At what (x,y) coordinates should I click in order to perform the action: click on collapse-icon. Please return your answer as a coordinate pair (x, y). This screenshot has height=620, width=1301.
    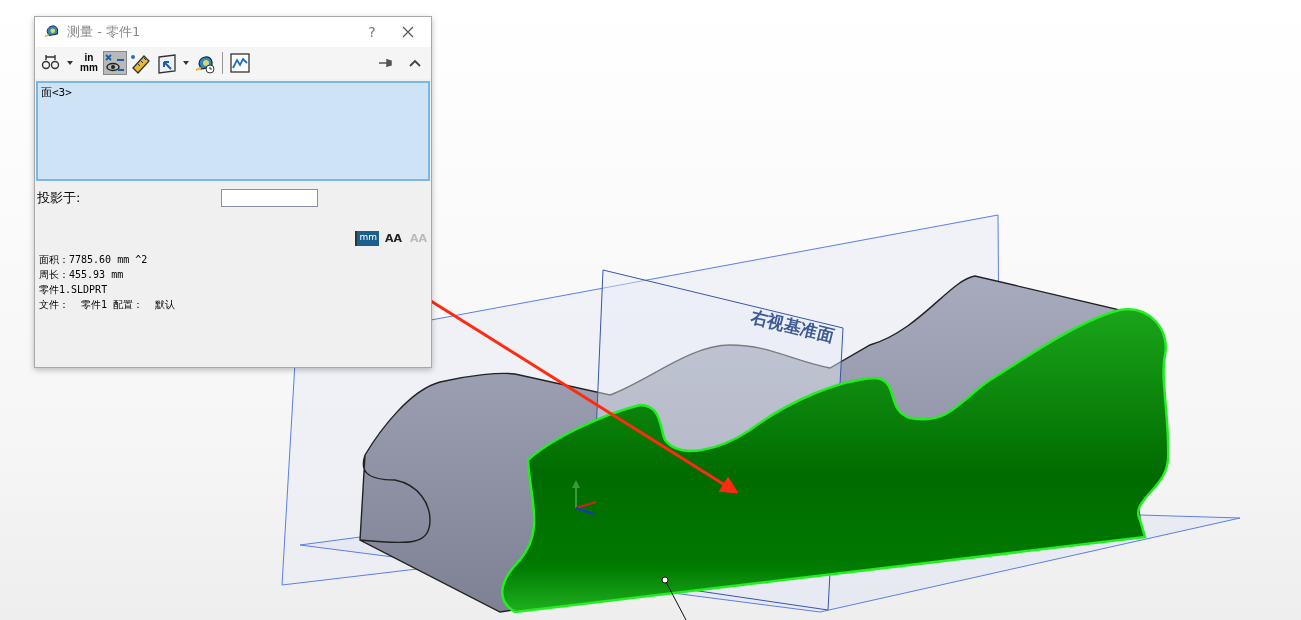
    Looking at the image, I should click on (415, 63).